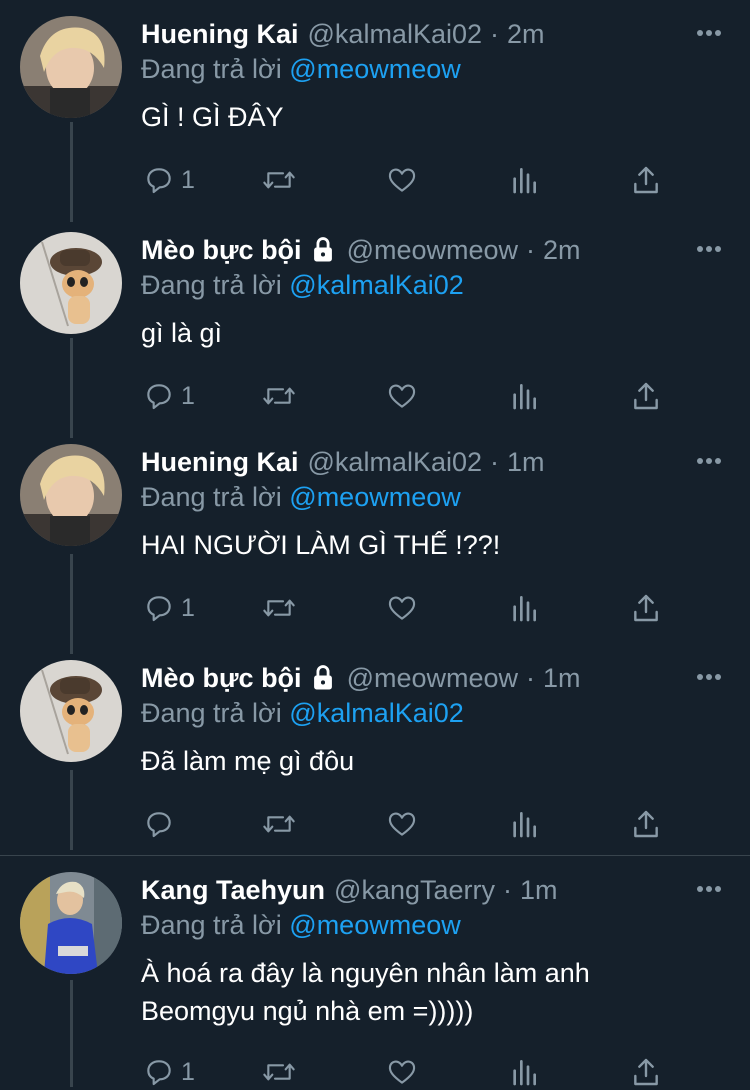 Image resolution: width=750 pixels, height=1090 pixels. Describe the element at coordinates (375, 855) in the screenshot. I see `divider` at that location.